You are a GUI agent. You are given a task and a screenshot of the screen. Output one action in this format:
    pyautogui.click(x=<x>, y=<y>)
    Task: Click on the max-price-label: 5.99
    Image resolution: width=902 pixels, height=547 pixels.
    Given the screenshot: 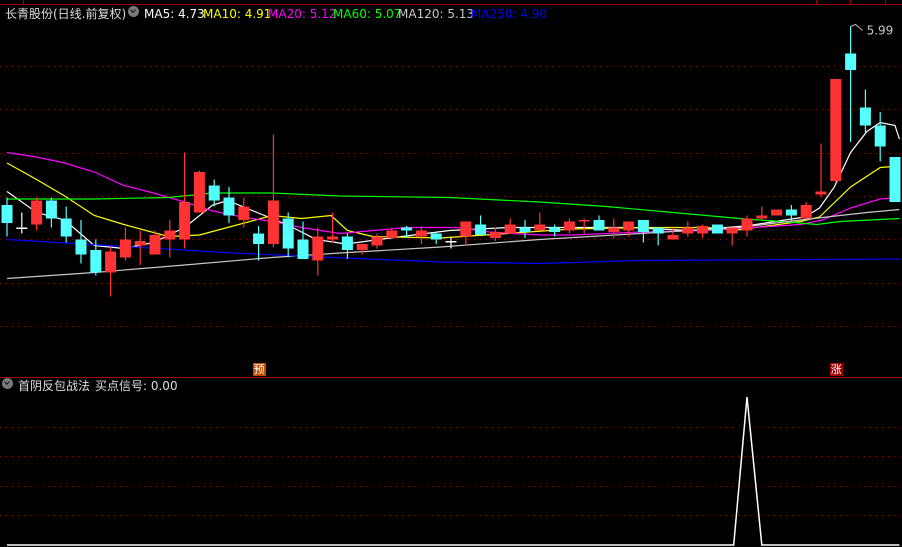 What is the action you would take?
    pyautogui.click(x=880, y=31)
    